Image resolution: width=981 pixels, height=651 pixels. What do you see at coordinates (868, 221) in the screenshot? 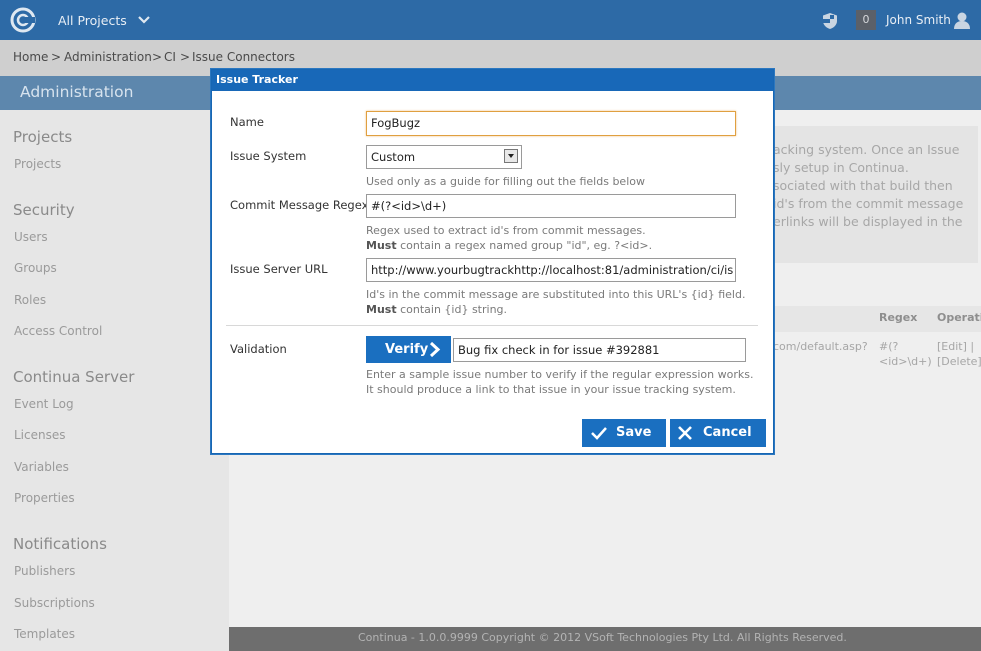
I see `info-text: erlinks will be displayed in the` at bounding box center [868, 221].